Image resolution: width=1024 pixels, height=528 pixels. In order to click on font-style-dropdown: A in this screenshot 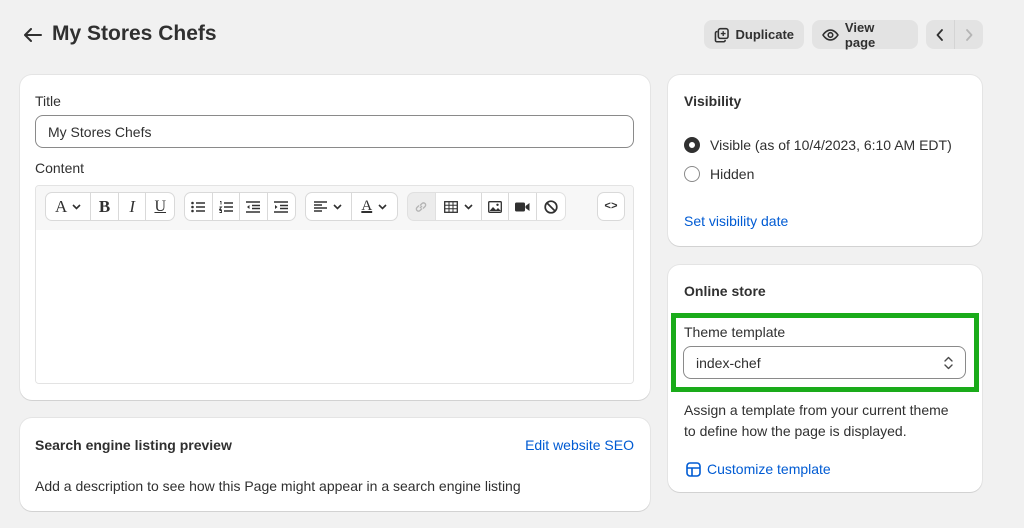, I will do `click(69, 206)`.